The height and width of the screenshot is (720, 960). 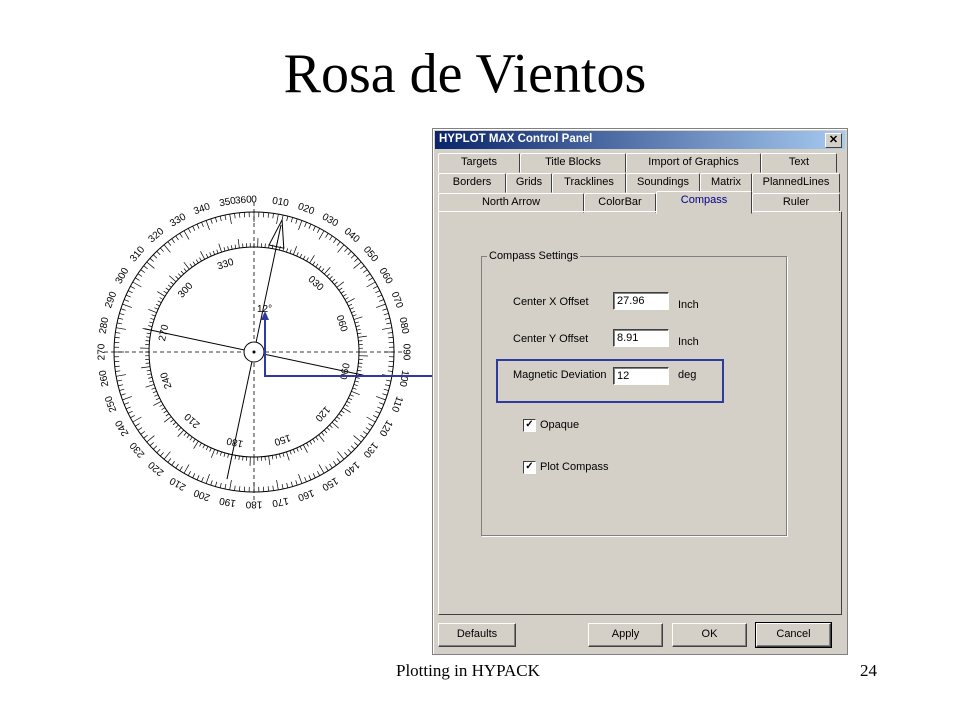 I want to click on ok-button: OK, so click(x=709, y=635).